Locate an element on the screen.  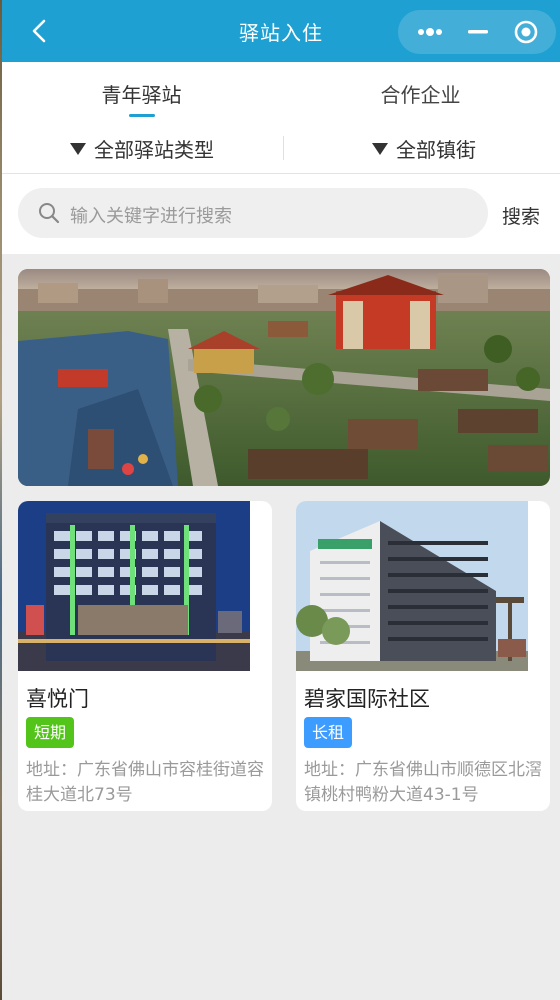
close-miniprogram-button is located at coordinates (528, 32).